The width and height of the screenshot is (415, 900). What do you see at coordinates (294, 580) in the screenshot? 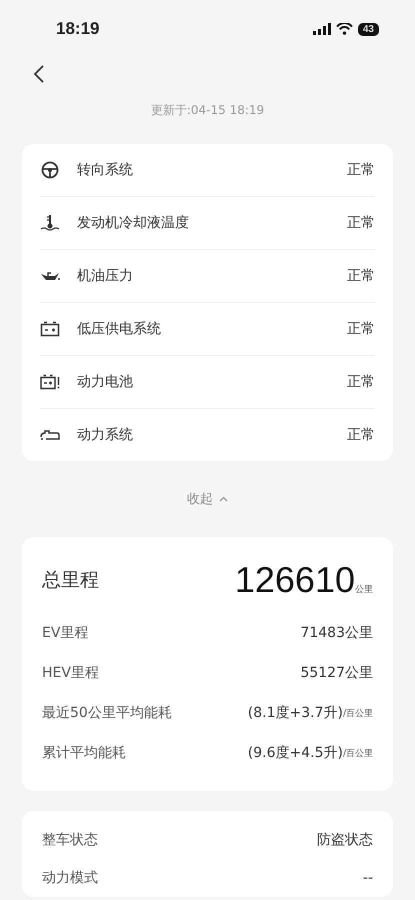
I see `total-mileage-value: 126610` at bounding box center [294, 580].